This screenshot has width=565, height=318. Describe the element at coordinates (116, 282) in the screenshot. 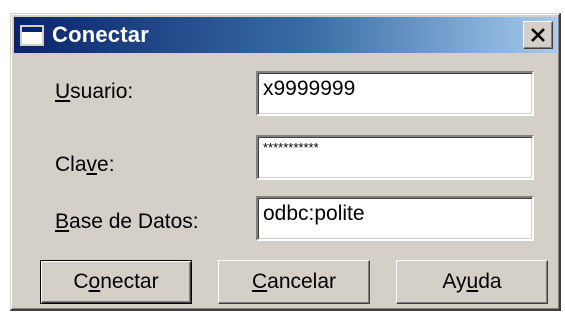

I see `conectar-button: Co nectar` at that location.